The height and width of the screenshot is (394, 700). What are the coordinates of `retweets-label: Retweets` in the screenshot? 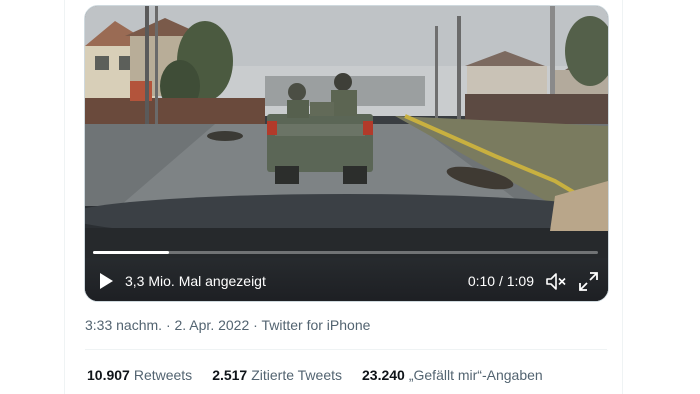 It's located at (163, 375).